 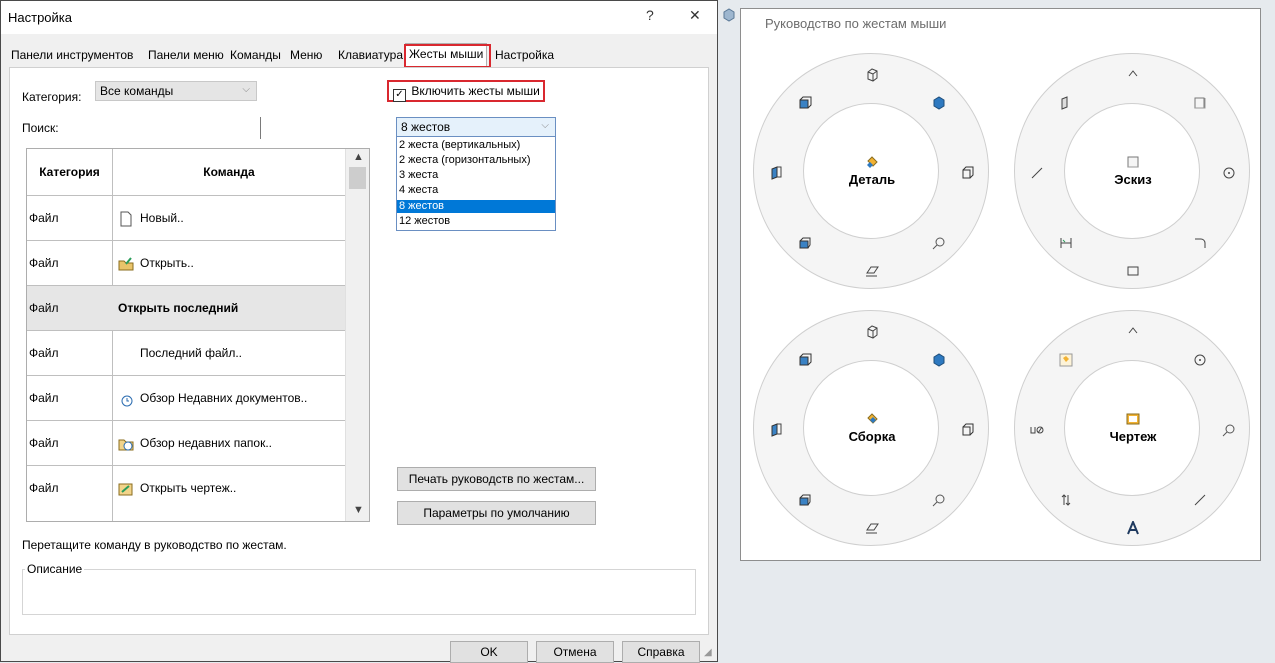 I want to click on circle-label-part: Деталь, so click(x=872, y=179).